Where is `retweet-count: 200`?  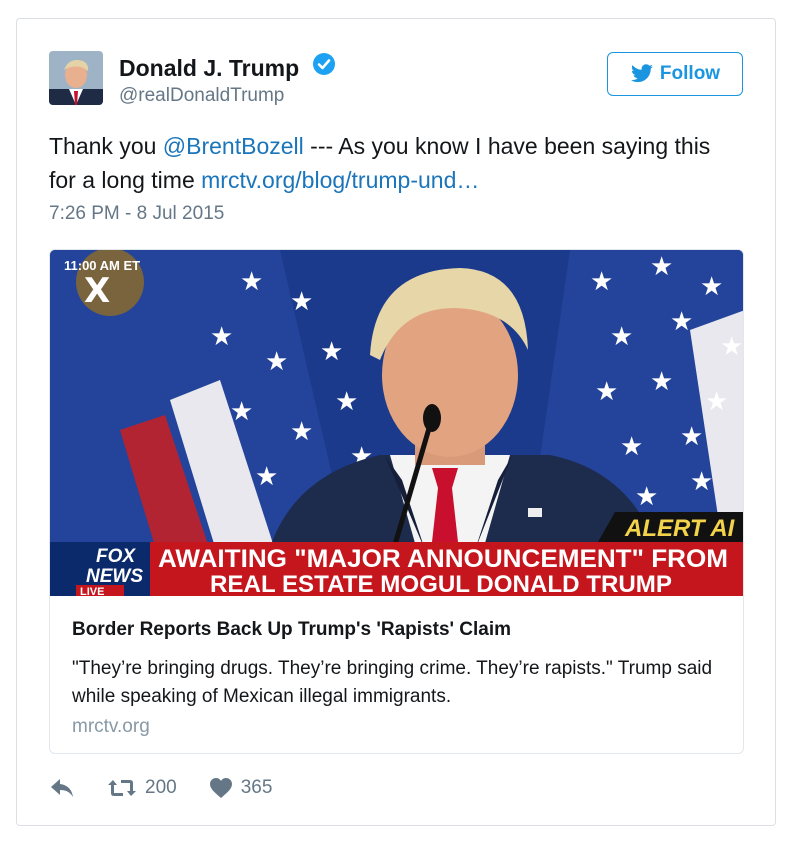
retweet-count: 200 is located at coordinates (161, 787).